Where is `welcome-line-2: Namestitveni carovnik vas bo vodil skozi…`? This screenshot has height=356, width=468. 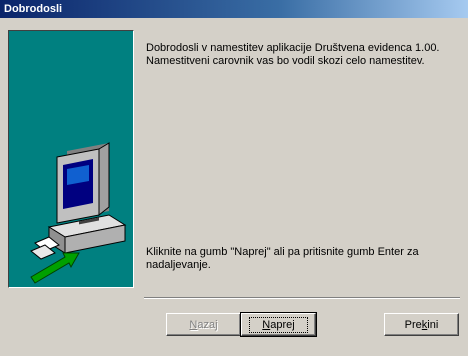
welcome-line-2: Namestitveni carovnik vas bo vodil skozi… is located at coordinates (285, 61).